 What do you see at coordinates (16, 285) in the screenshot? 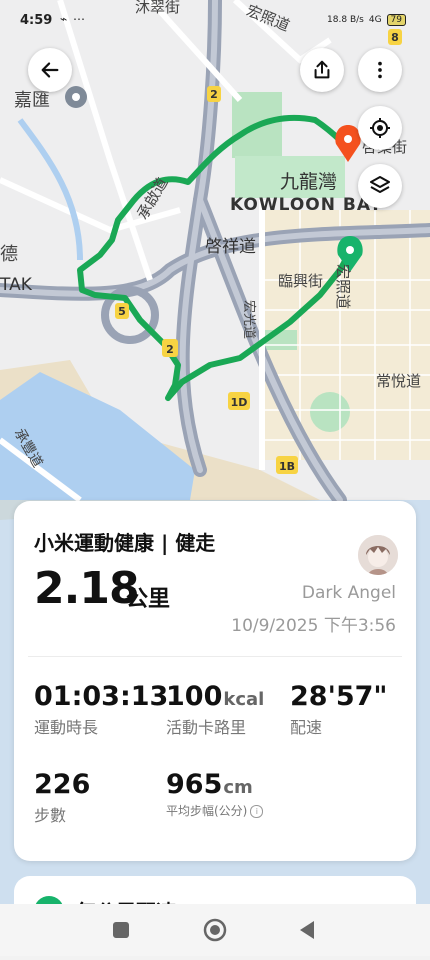
I see `map-label: TAK` at bounding box center [16, 285].